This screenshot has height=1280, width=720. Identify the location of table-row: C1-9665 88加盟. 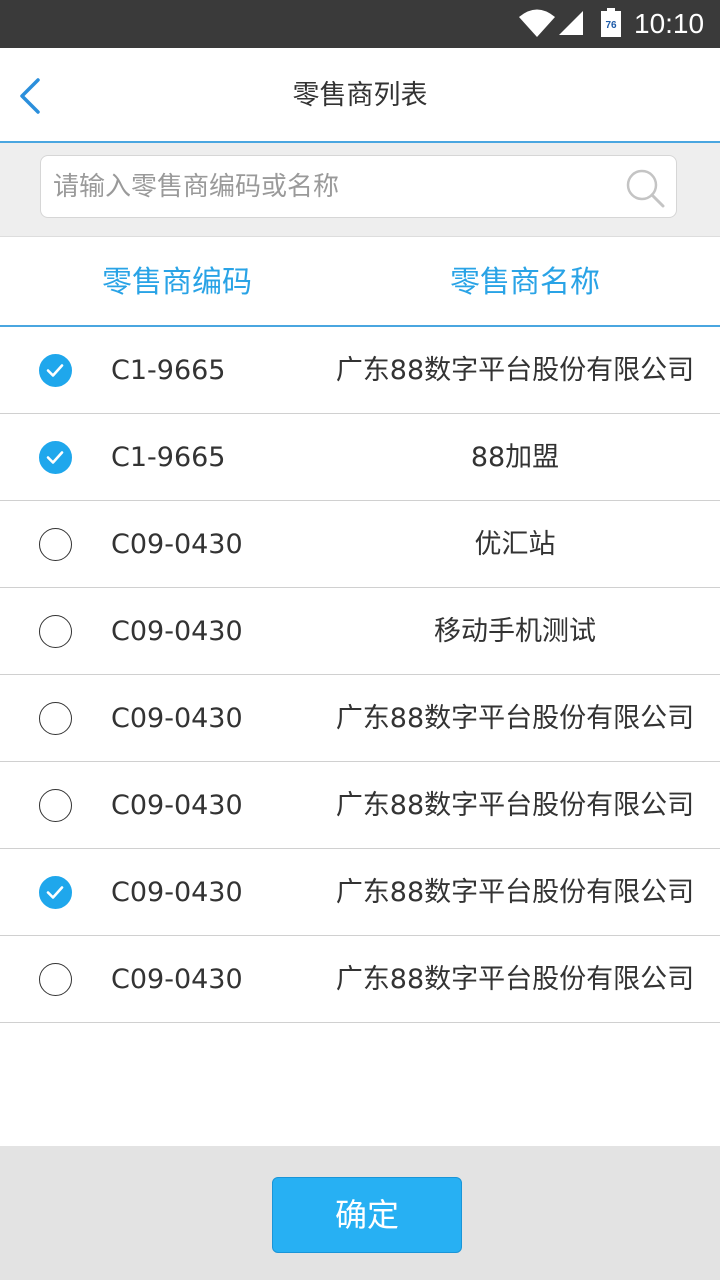
(360, 457).